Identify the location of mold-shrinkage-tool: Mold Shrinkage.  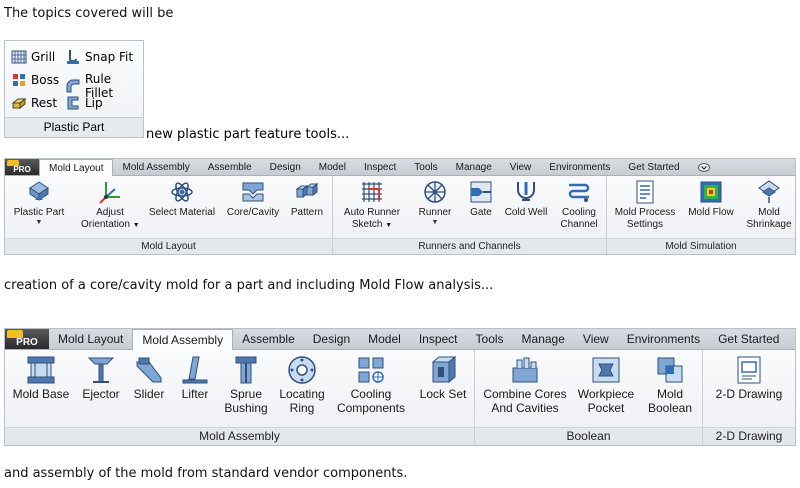
(769, 204).